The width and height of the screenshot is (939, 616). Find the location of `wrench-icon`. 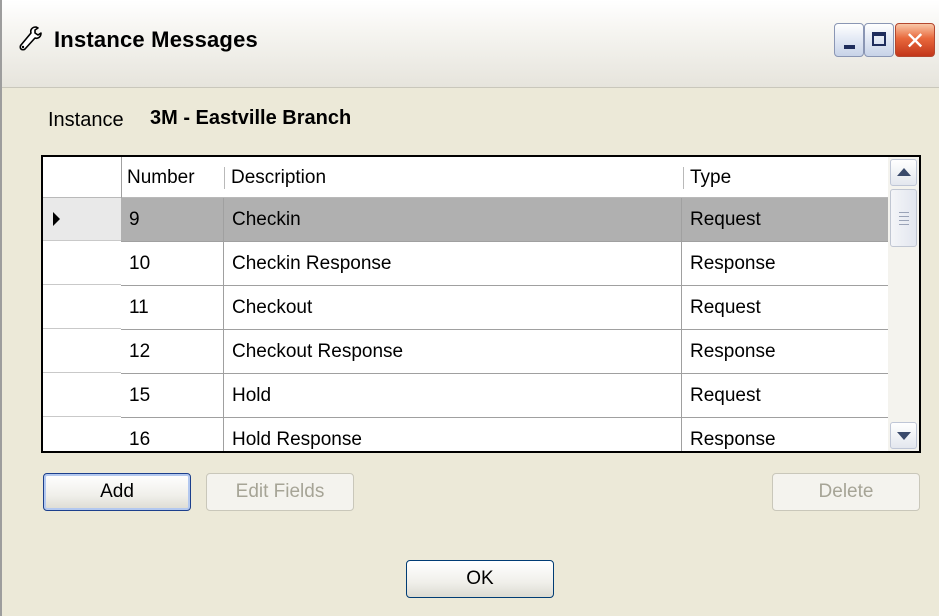

wrench-icon is located at coordinates (30, 38).